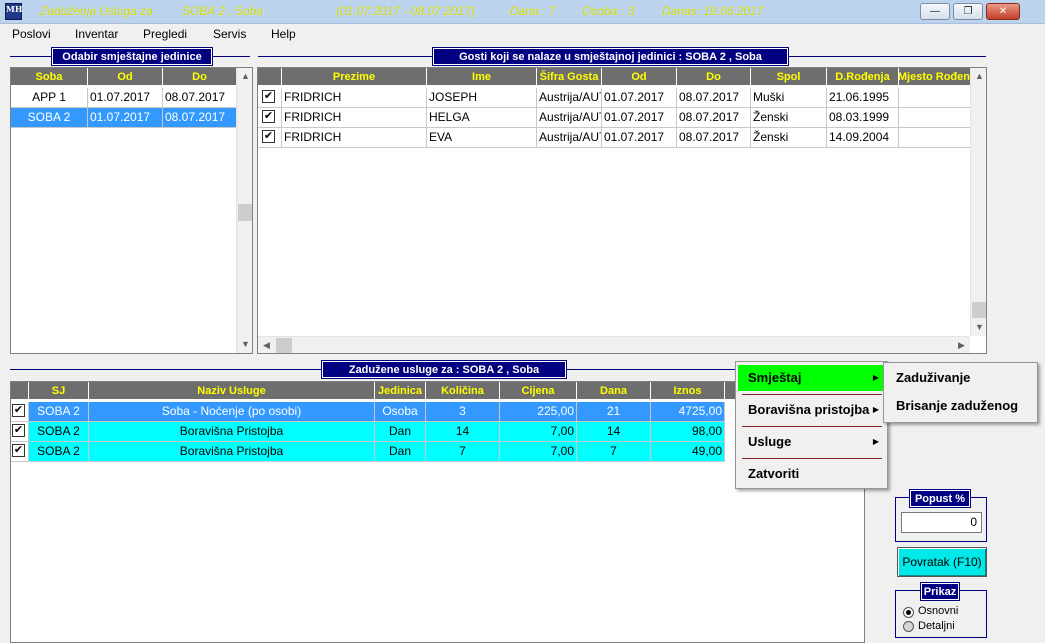 The width and height of the screenshot is (1045, 643). Describe the element at coordinates (569, 98) in the screenshot. I see `guest-row-1-sifra: Austrija/AUT` at that location.